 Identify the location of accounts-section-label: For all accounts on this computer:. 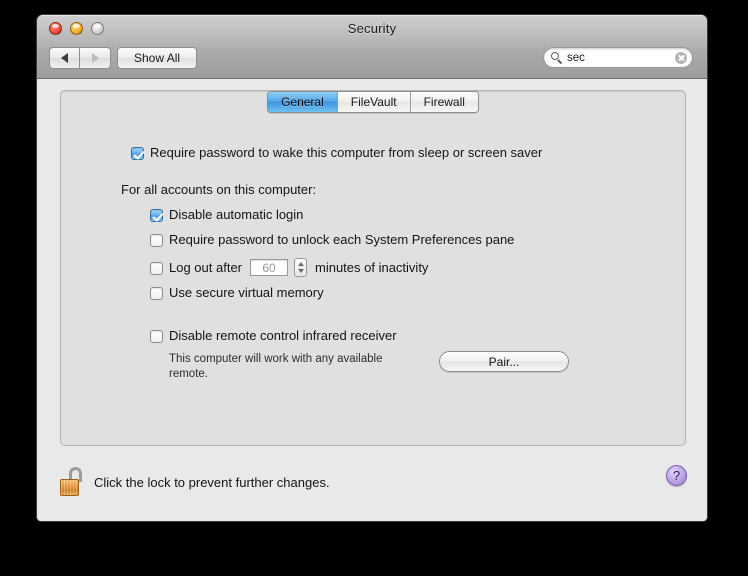
(219, 189).